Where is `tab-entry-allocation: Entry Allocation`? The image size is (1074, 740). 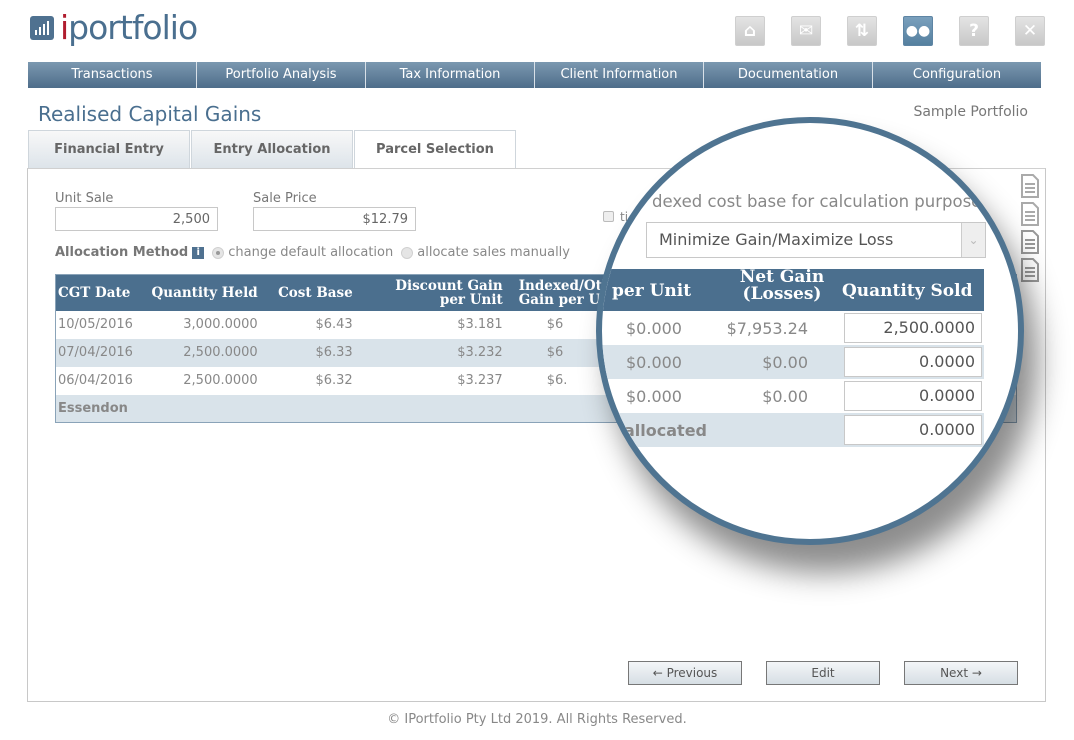
tab-entry-allocation: Entry Allocation is located at coordinates (272, 149).